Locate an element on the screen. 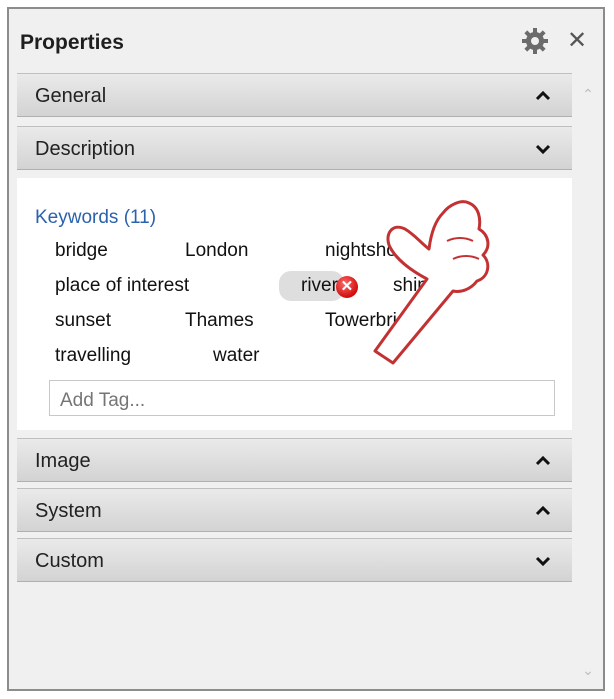 This screenshot has width=614, height=699. section-system-label: System is located at coordinates (68, 511).